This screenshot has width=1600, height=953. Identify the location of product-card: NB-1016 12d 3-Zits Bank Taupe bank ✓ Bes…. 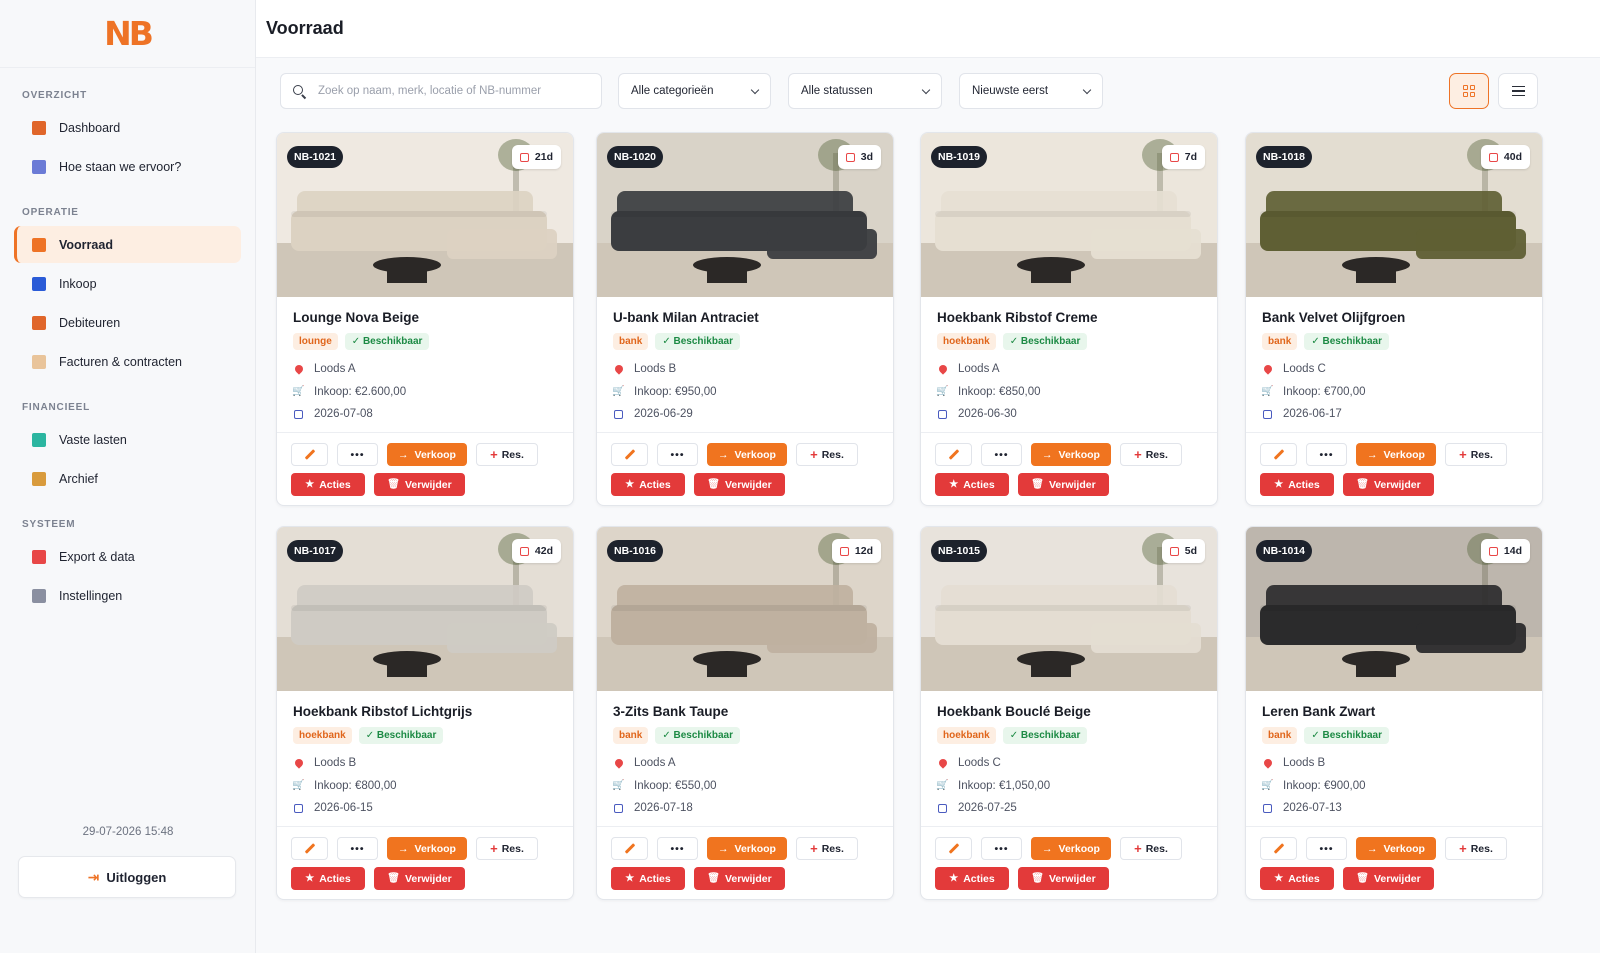
(745, 713).